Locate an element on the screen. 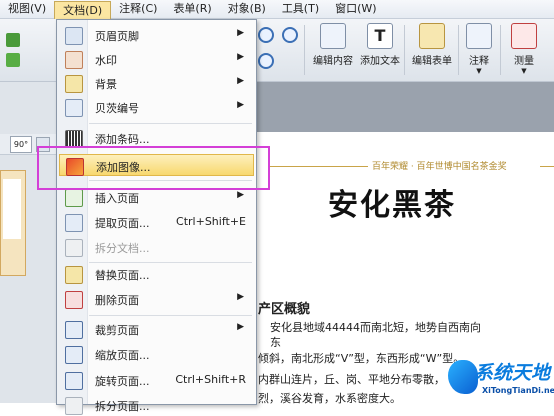 This screenshot has width=554, height=416. page-thumbnail is located at coordinates (13, 223).